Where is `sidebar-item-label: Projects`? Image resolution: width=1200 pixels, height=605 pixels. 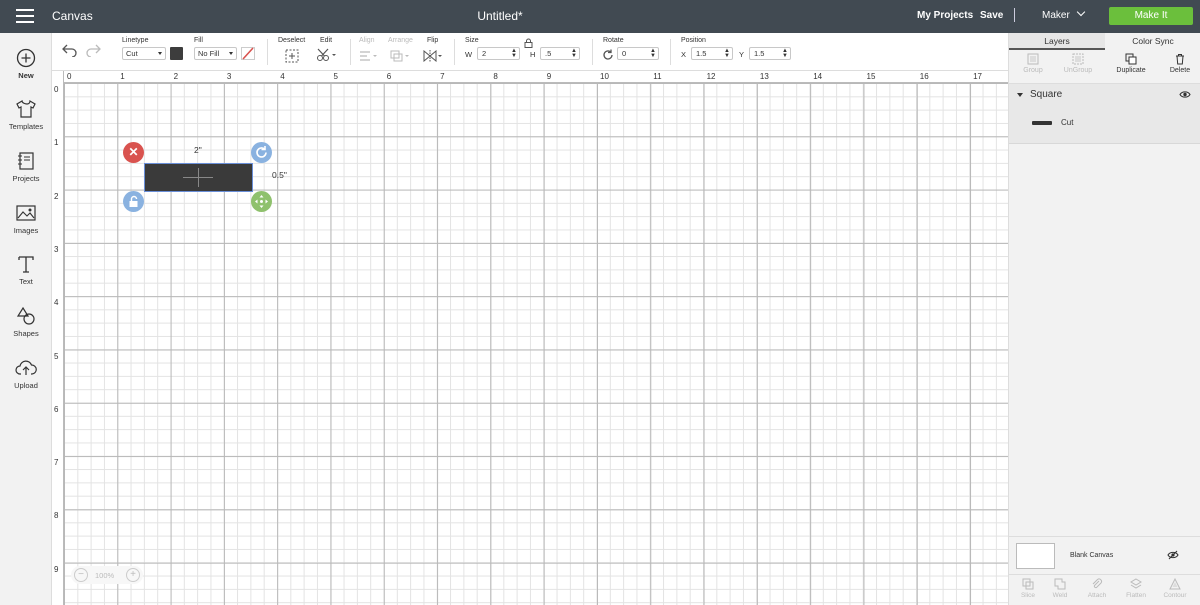 sidebar-item-label: Projects is located at coordinates (26, 178).